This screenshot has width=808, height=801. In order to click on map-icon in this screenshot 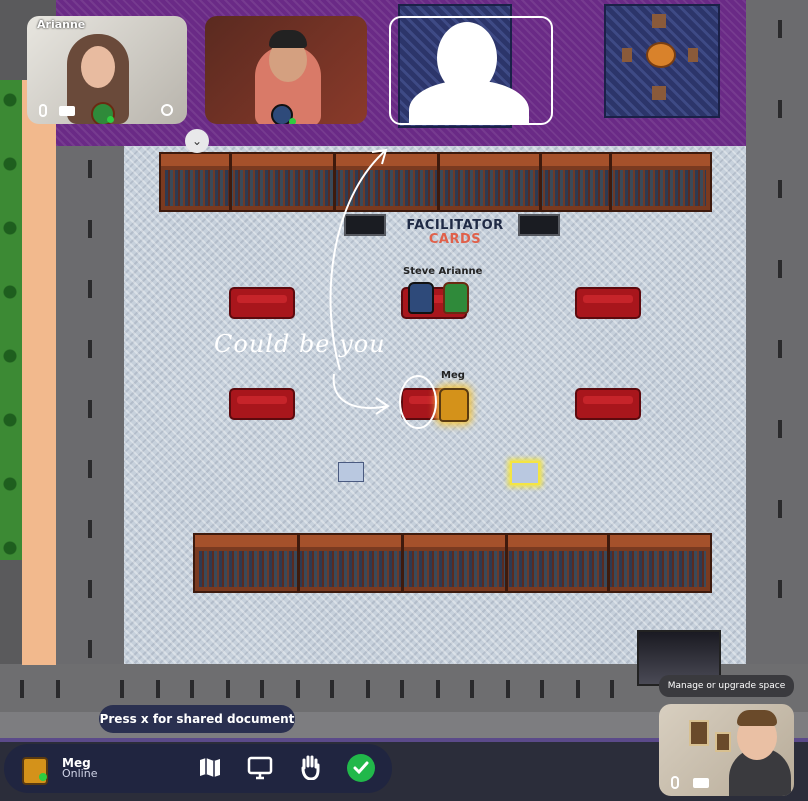, I will do `click(210, 767)`.